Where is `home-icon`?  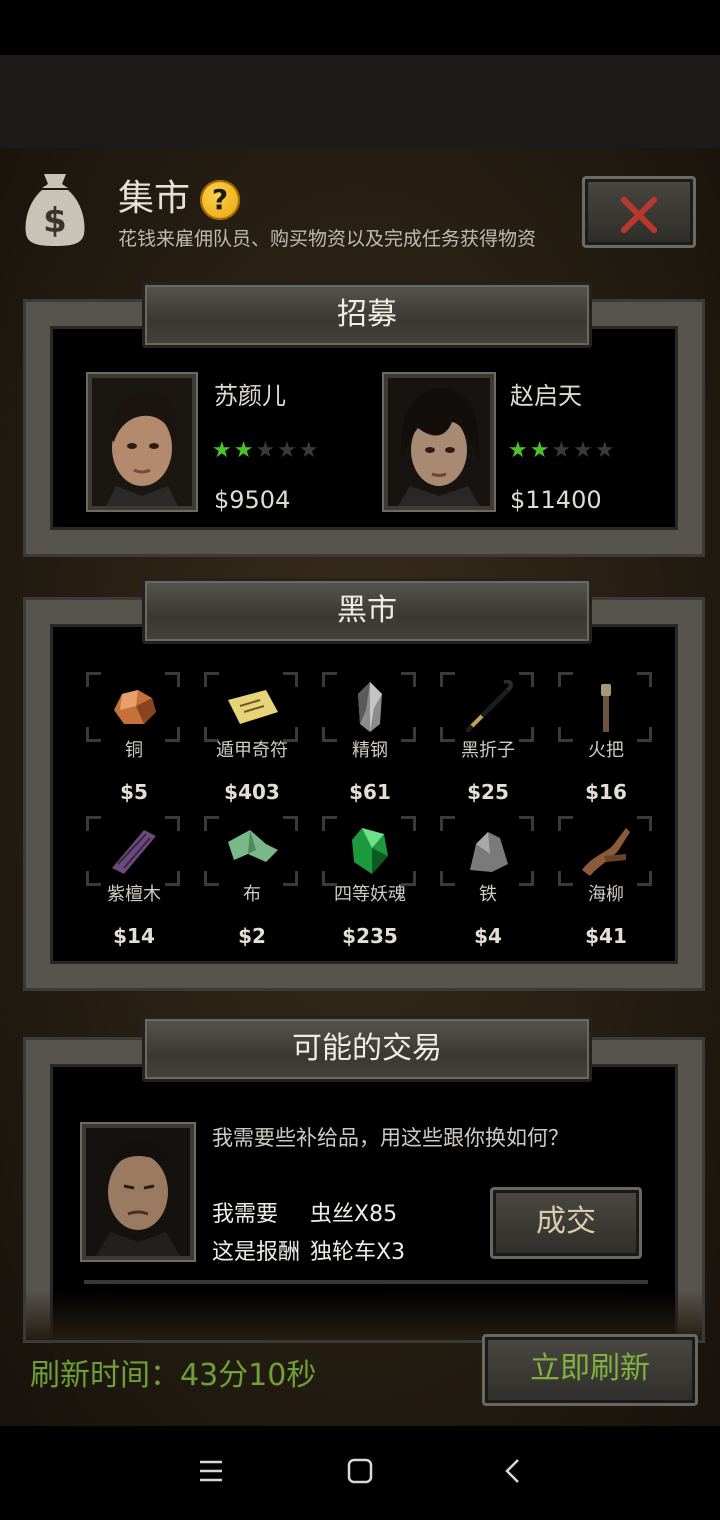 home-icon is located at coordinates (360, 1471).